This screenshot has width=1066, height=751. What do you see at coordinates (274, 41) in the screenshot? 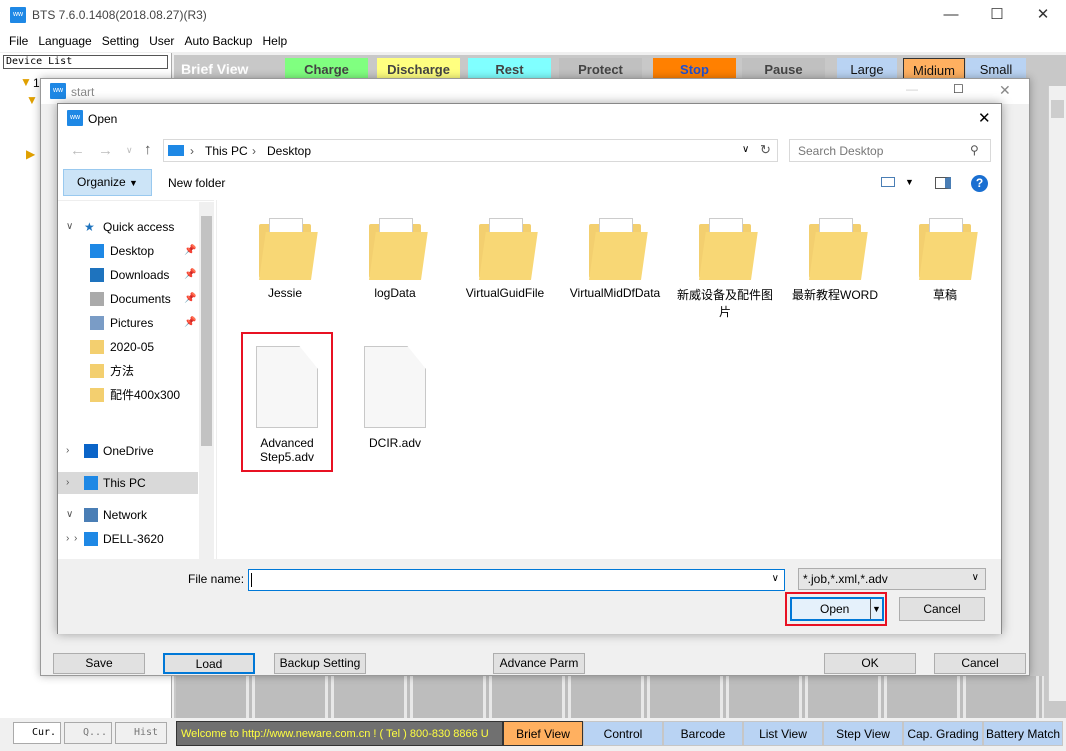
I see `menu-help: Help` at bounding box center [274, 41].